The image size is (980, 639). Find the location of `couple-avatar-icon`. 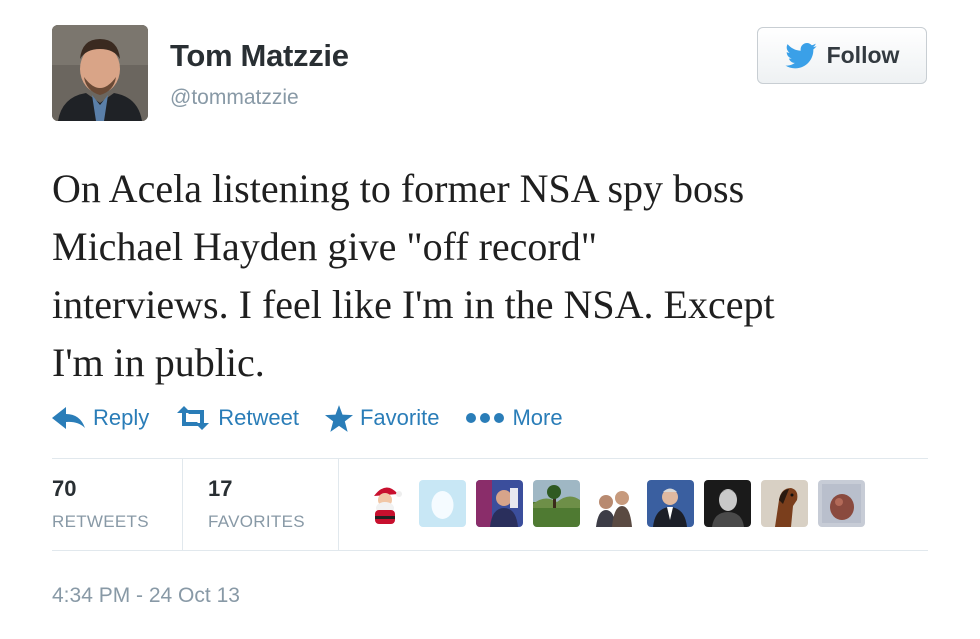

couple-avatar-icon is located at coordinates (613, 503).